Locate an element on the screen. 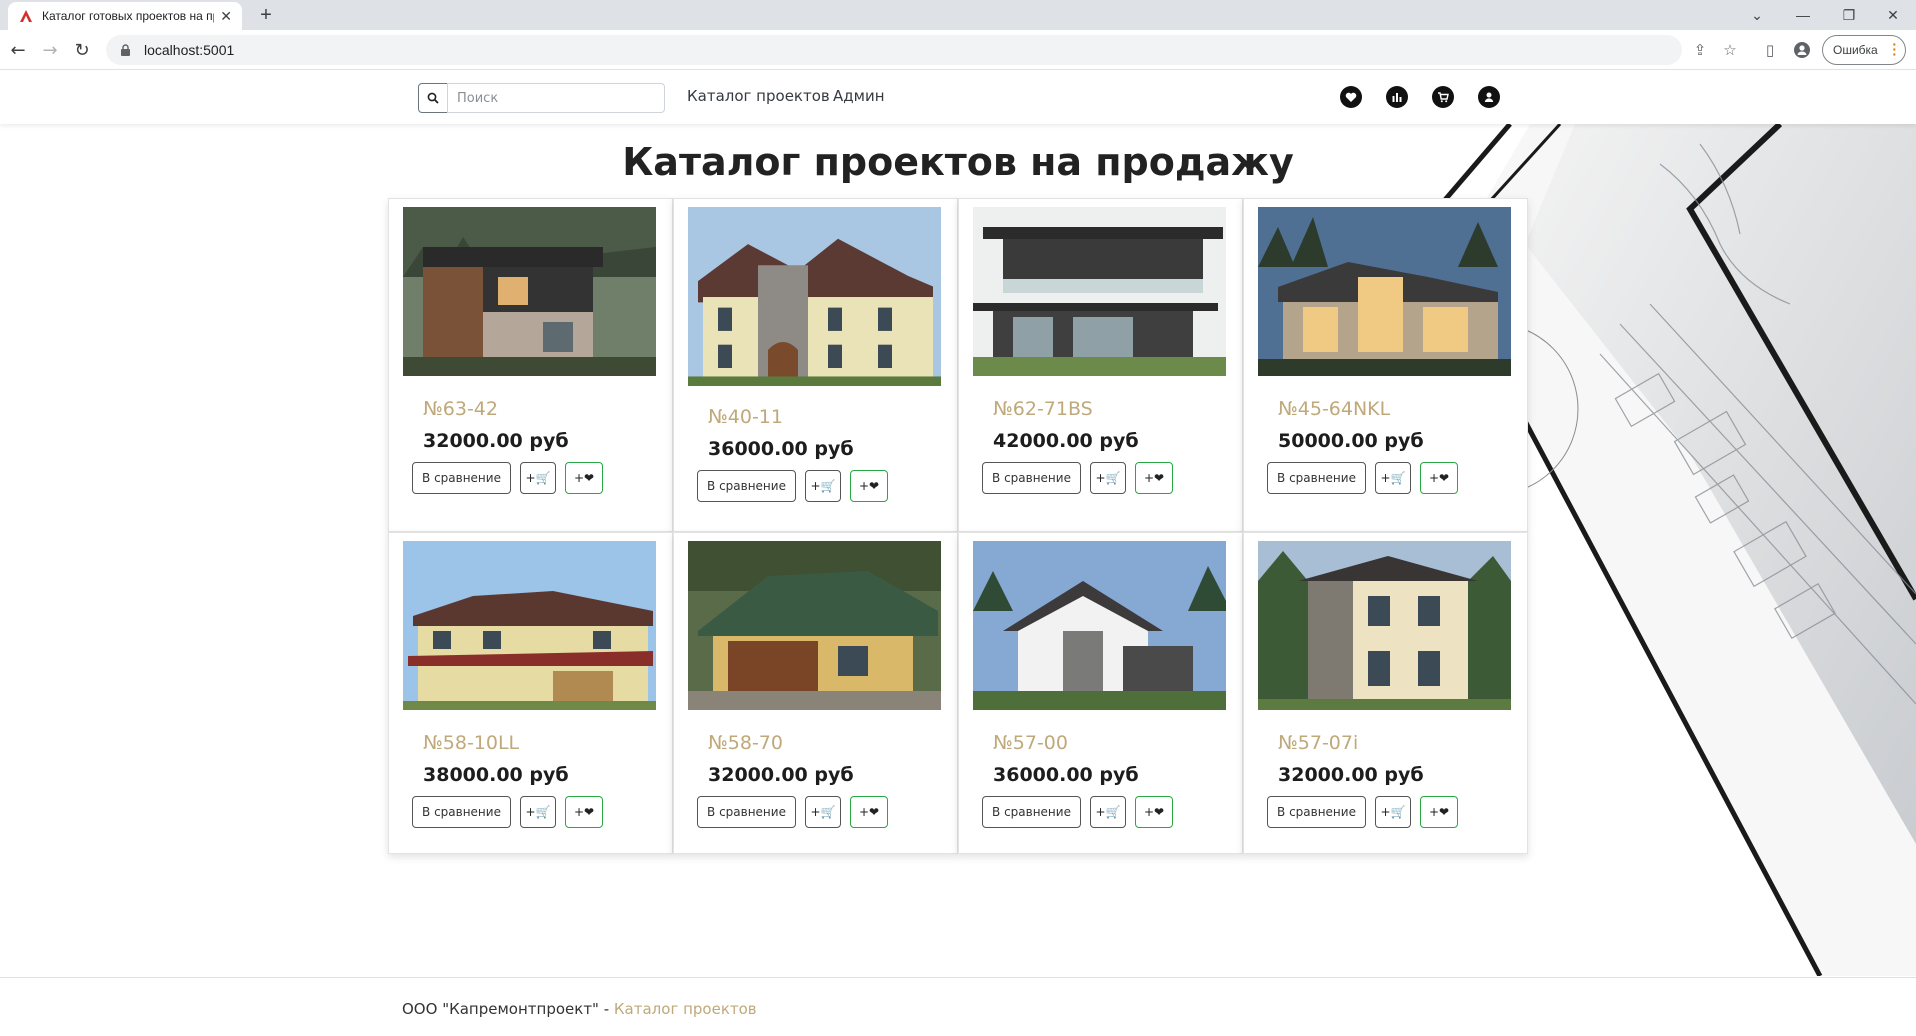  project-card: №58-70 32000.00 руб В сравнение +🛒 +❤ is located at coordinates (815, 693).